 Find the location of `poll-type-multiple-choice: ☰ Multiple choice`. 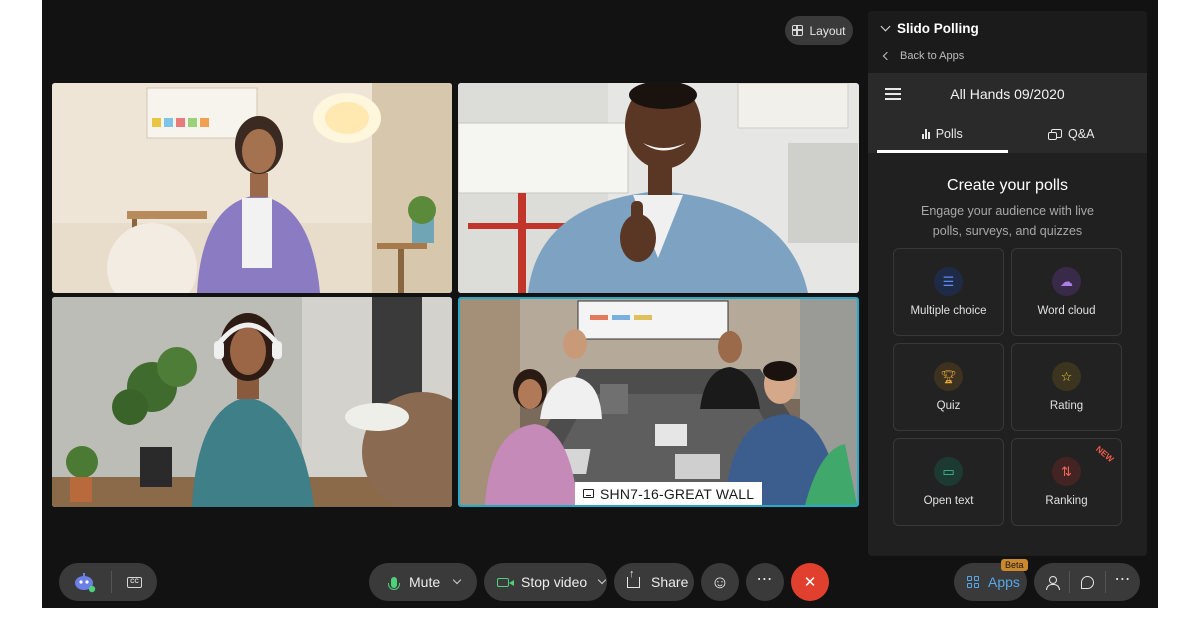

poll-type-multiple-choice: ☰ Multiple choice is located at coordinates (948, 292).